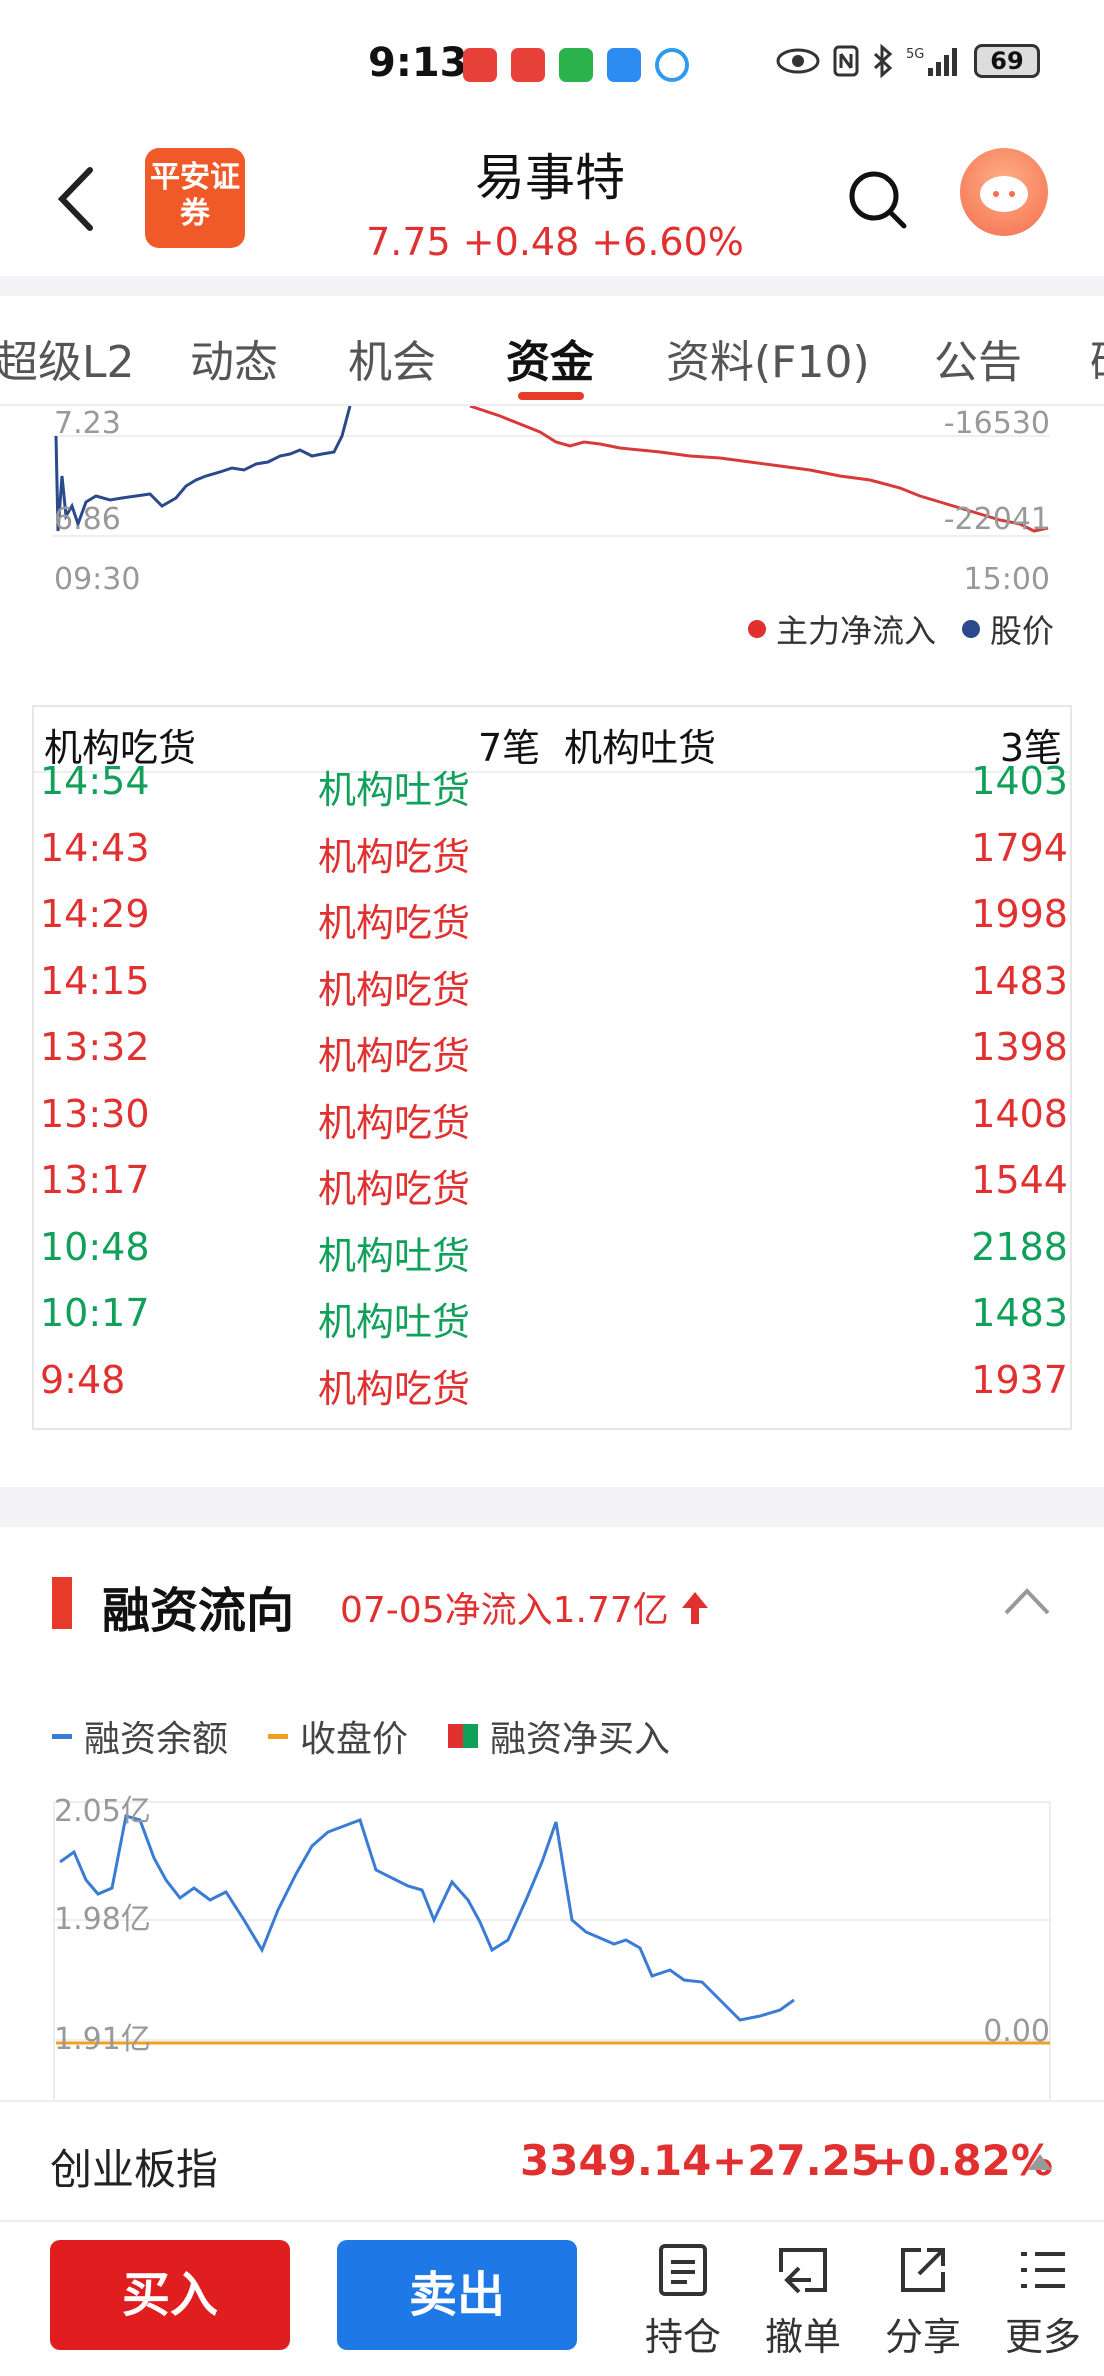 This screenshot has width=1104, height=2376. I want to click on trade-time: 13:32, so click(95, 1047).